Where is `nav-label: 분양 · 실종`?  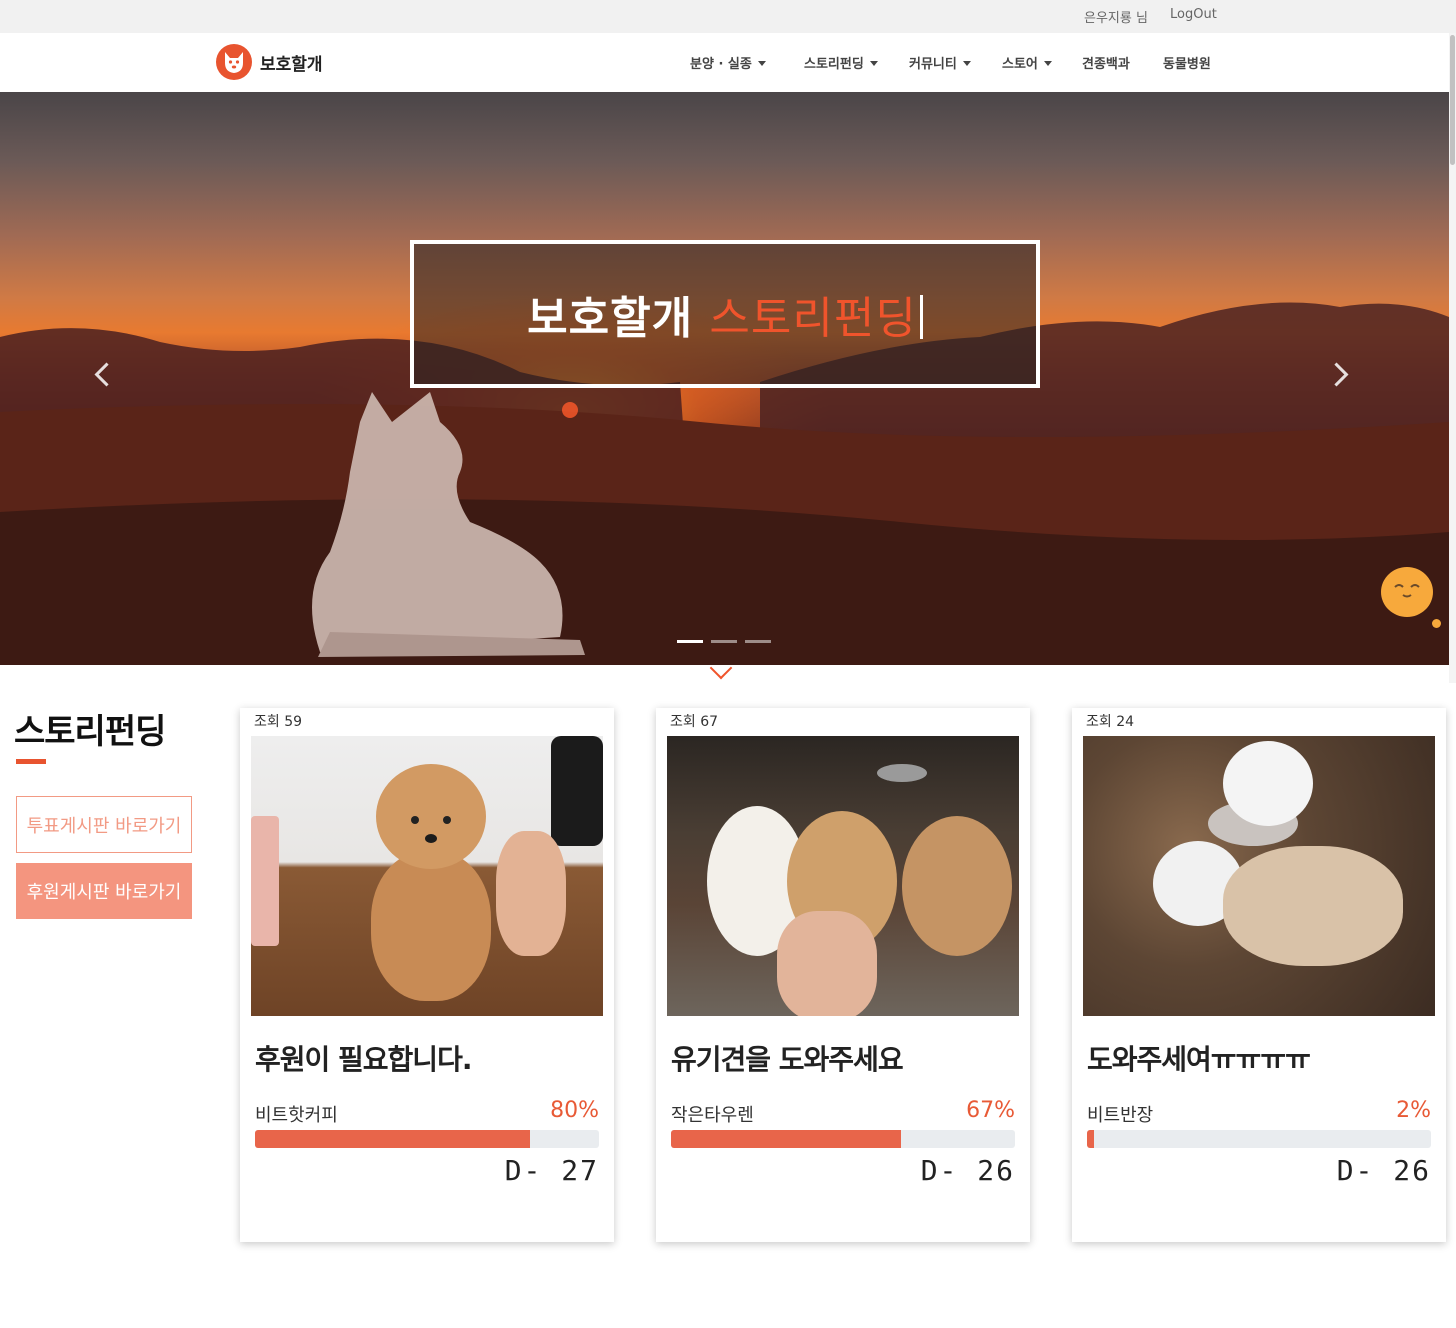
nav-label: 분양 · 실종 is located at coordinates (721, 64).